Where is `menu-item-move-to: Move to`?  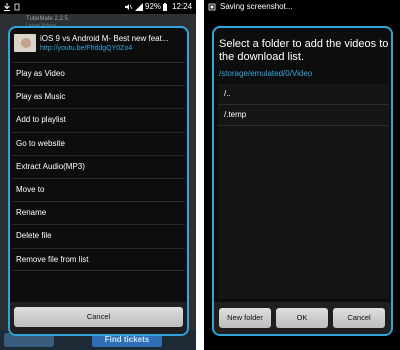
menu-item-move-to: Move to is located at coordinates (98, 189).